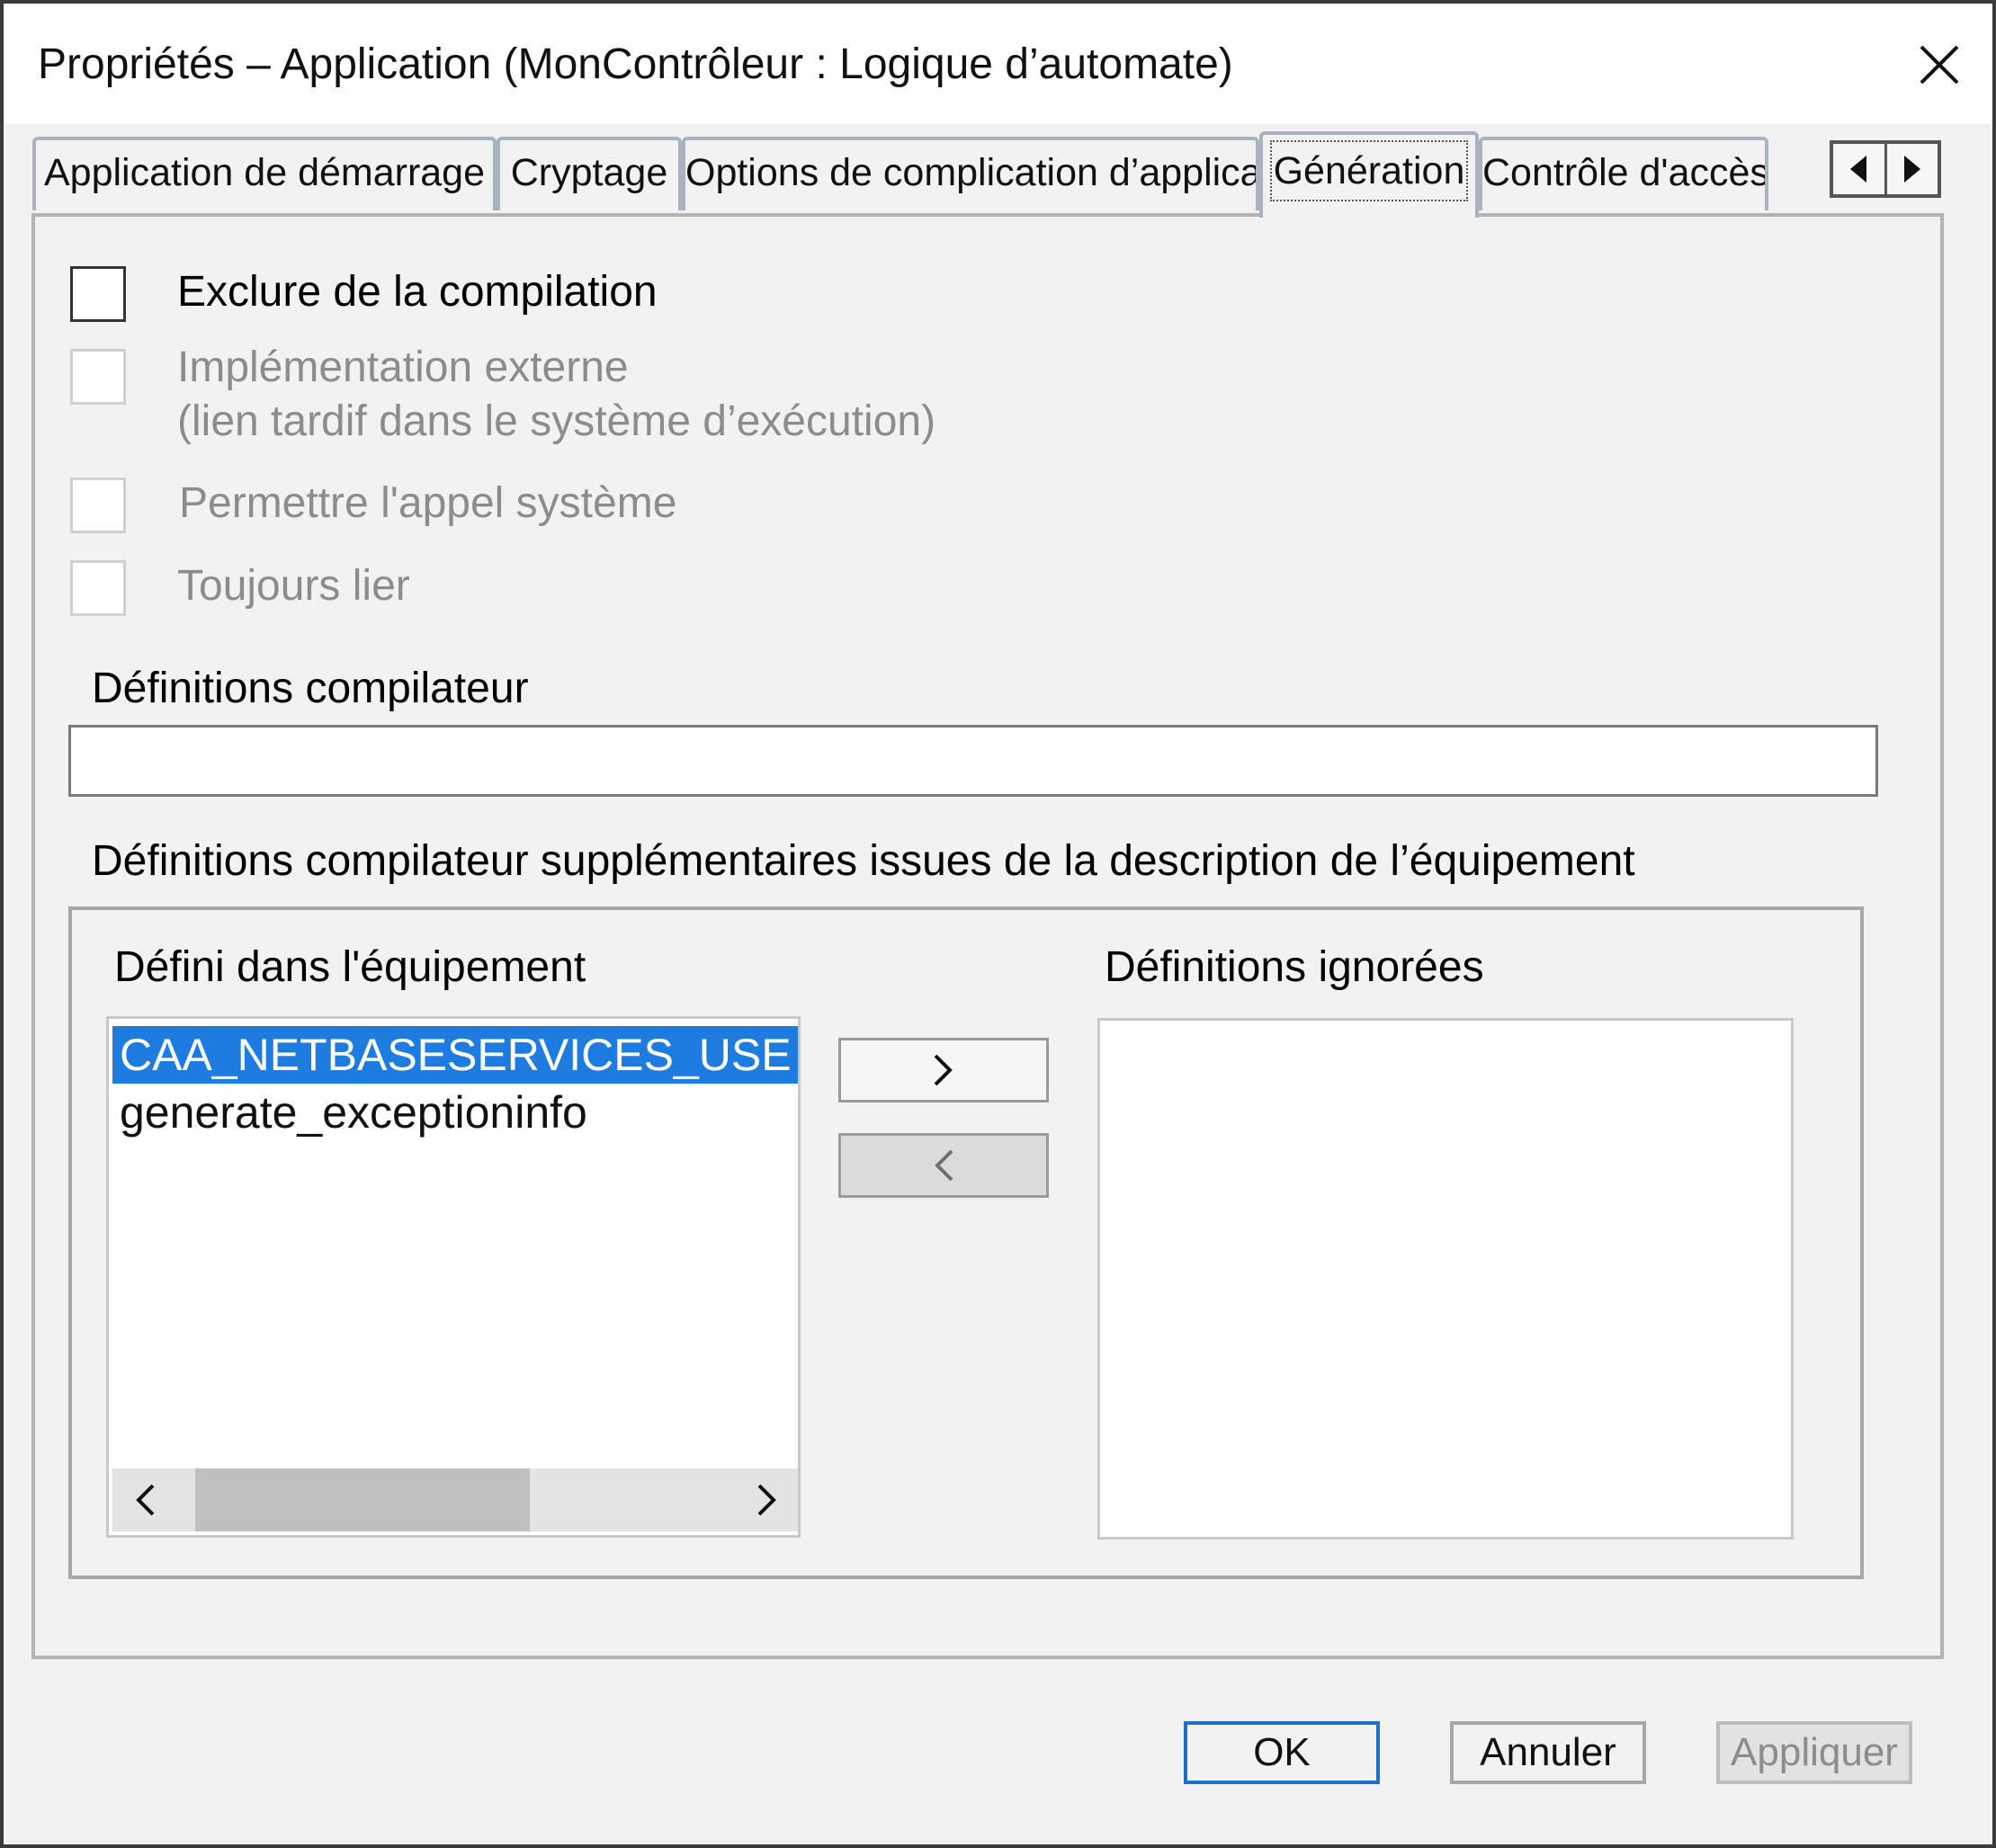 This screenshot has height=1848, width=1996. What do you see at coordinates (1445, 1279) in the screenshot?
I see `ignored-defines-list` at bounding box center [1445, 1279].